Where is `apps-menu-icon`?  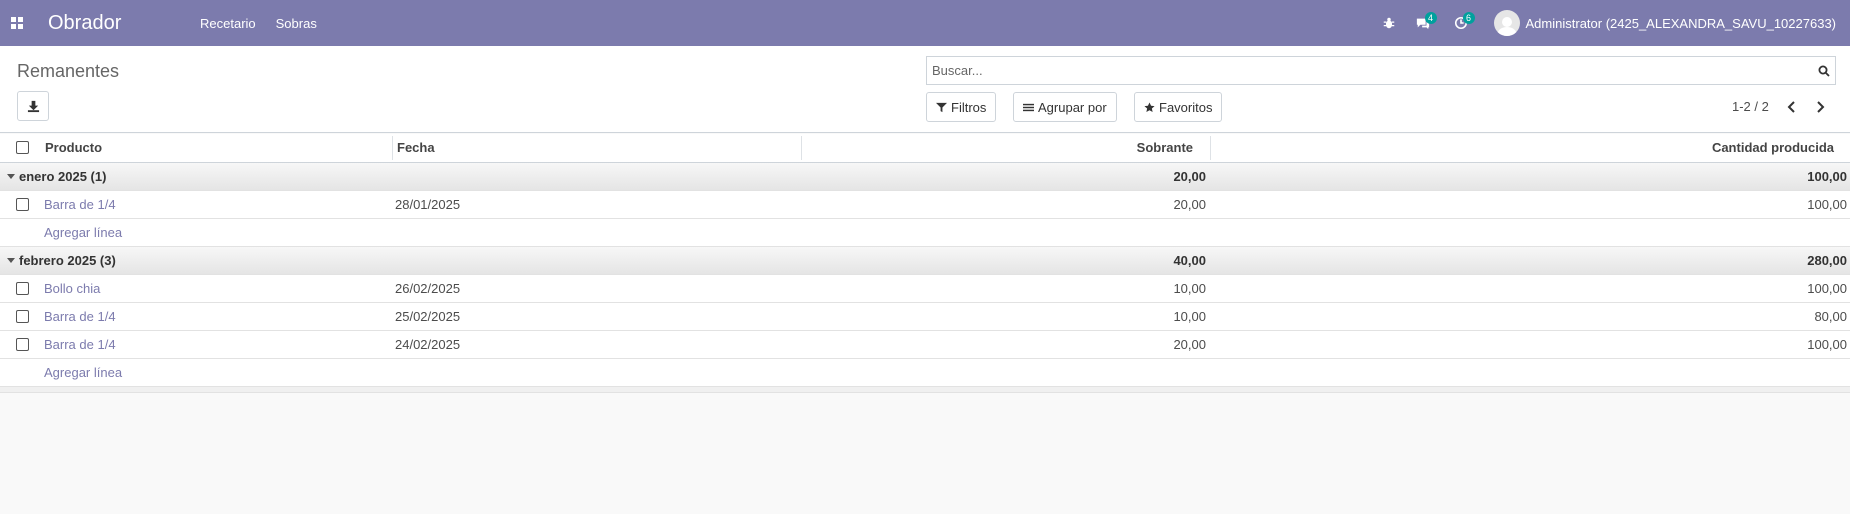
apps-menu-icon is located at coordinates (17, 23).